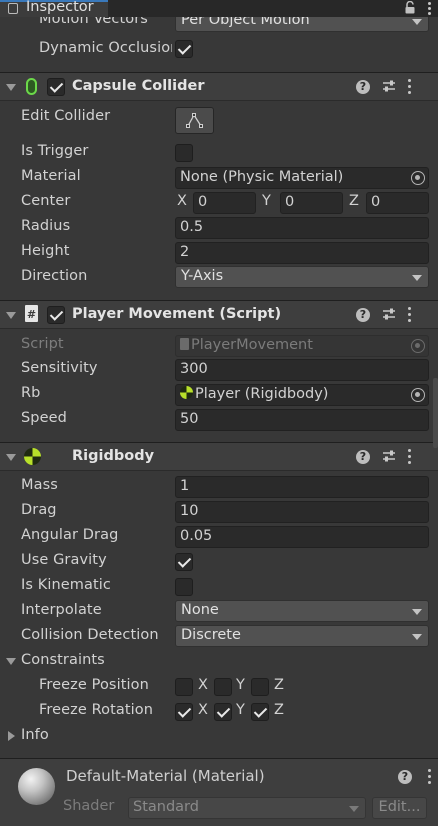 The image size is (438, 826). I want to click on player-movement-fold-icon, so click(11, 315).